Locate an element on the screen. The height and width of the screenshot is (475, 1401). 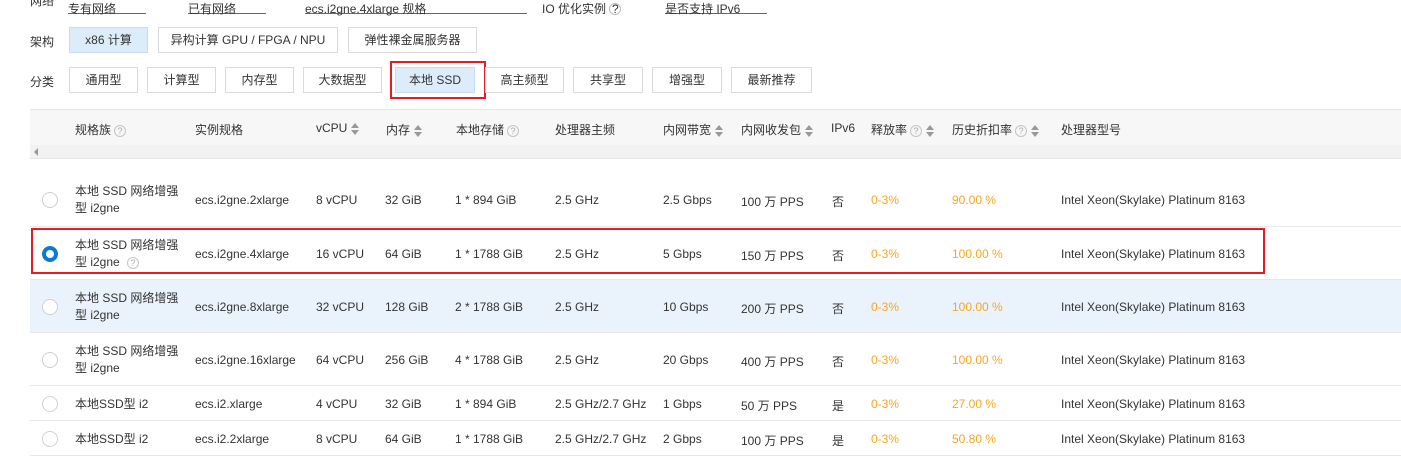
header-release-rate: 释放率? is located at coordinates (903, 129).